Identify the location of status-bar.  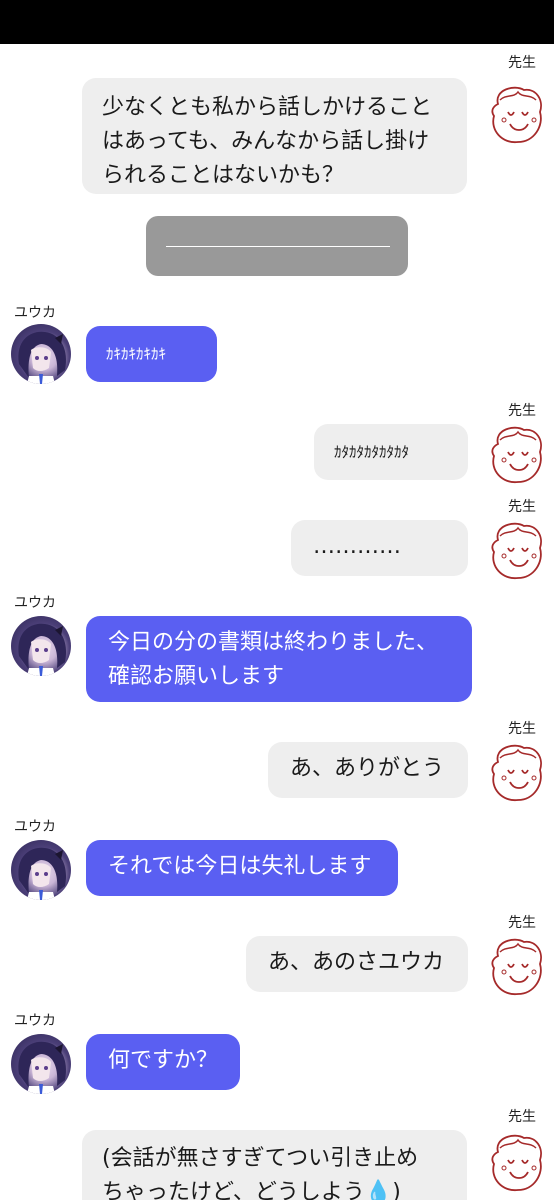
(277, 22).